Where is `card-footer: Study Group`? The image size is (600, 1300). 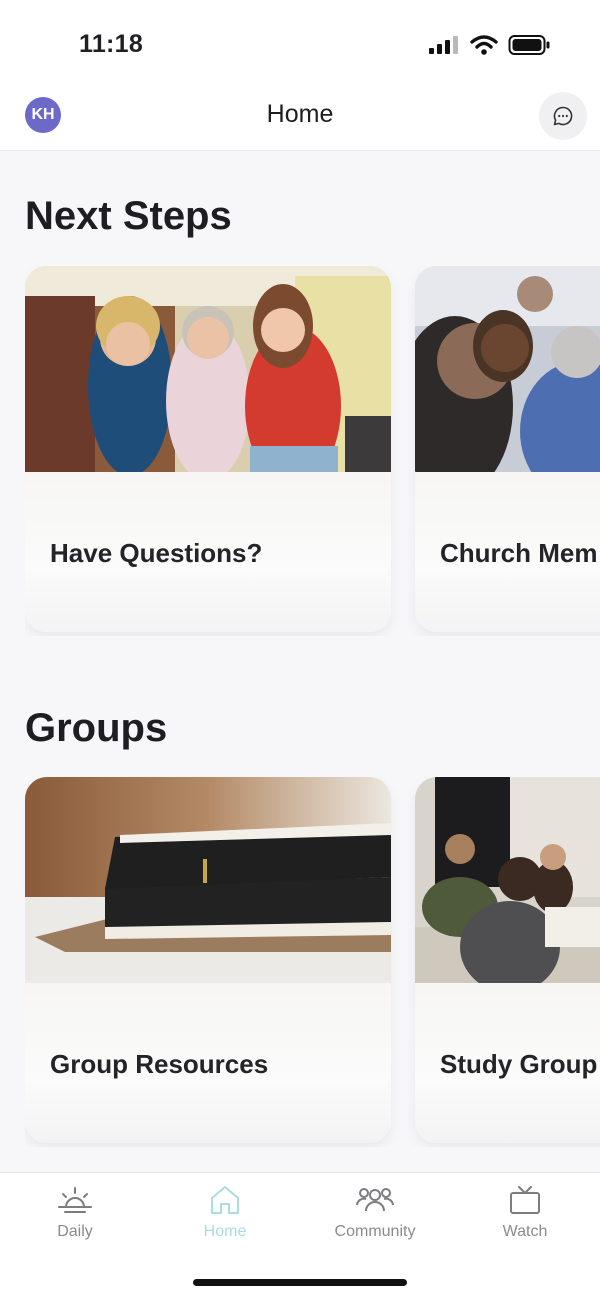
card-footer: Study Group is located at coordinates (507, 1063).